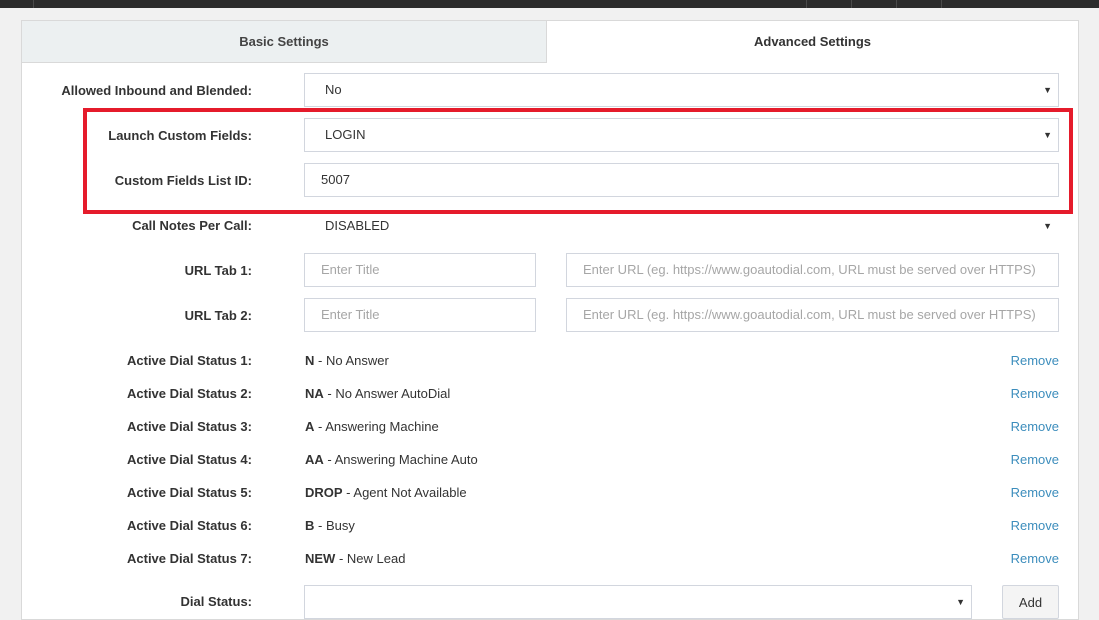  I want to click on tab-basic-settings: Basic Settings, so click(284, 42).